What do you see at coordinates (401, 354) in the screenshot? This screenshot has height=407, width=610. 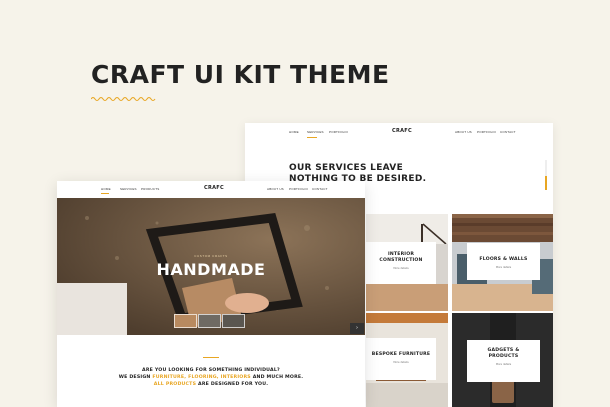 I see `tile-title: BESPOKE FURNITURE` at bounding box center [401, 354].